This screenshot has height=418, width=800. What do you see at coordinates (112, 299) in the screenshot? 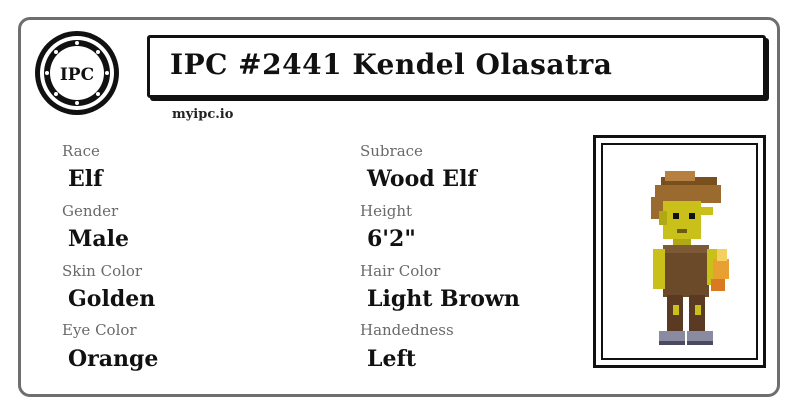
I see `skin-color-value: Golden` at bounding box center [112, 299].